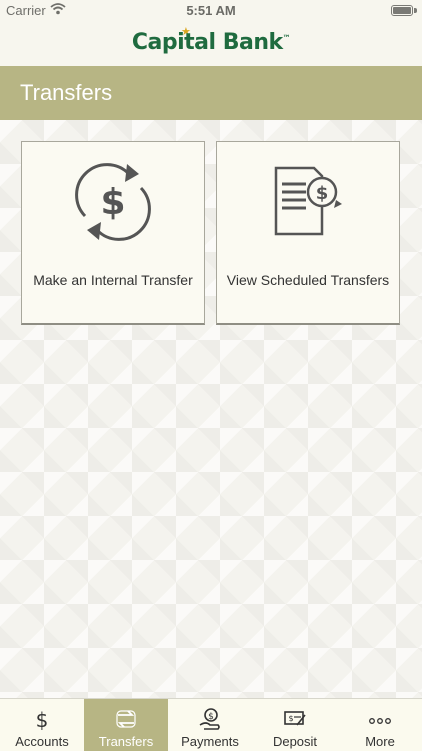 This screenshot has height=751, width=422. I want to click on internal-transfer-card: $ Make an Internal Transfer, so click(113, 233).